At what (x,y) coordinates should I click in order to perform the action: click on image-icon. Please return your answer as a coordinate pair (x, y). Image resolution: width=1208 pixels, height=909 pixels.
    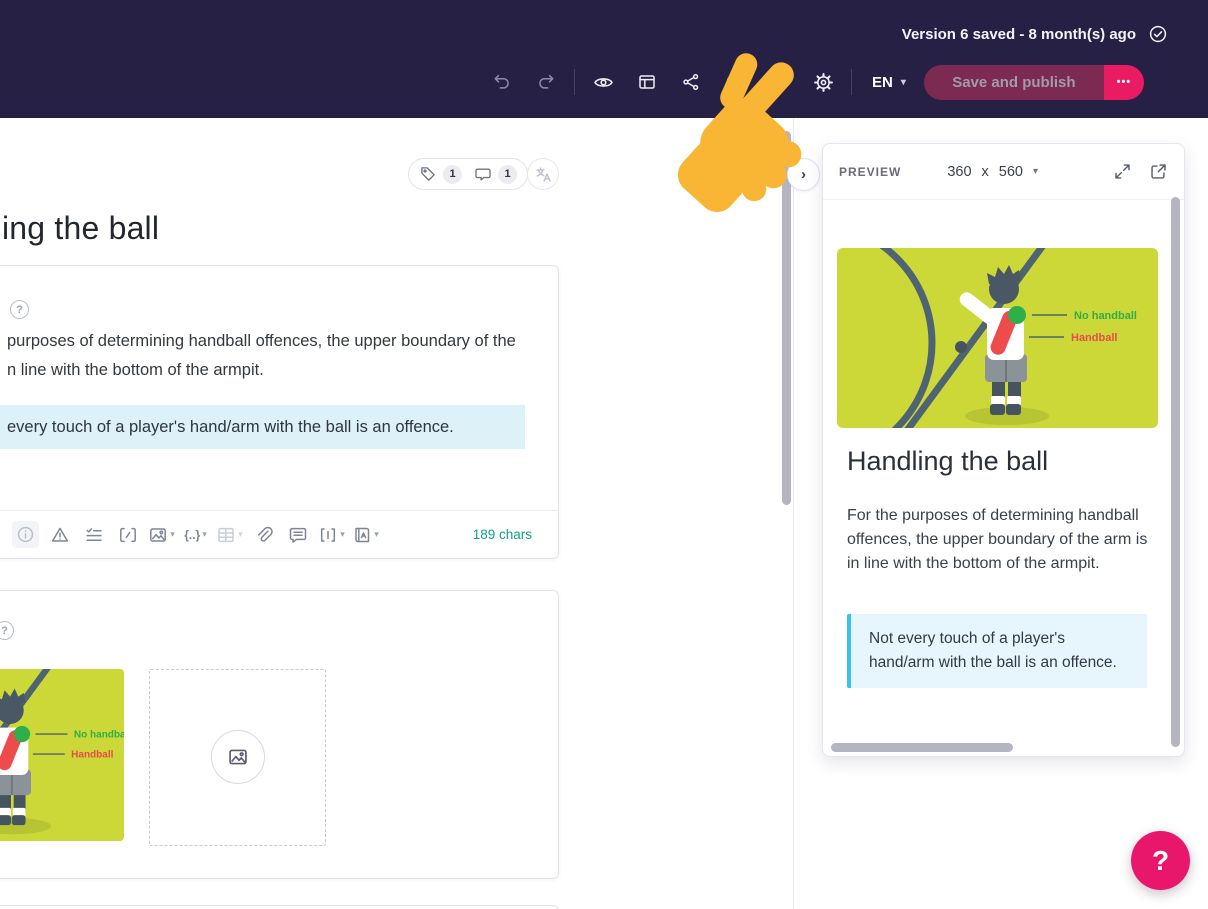
    Looking at the image, I should click on (158, 534).